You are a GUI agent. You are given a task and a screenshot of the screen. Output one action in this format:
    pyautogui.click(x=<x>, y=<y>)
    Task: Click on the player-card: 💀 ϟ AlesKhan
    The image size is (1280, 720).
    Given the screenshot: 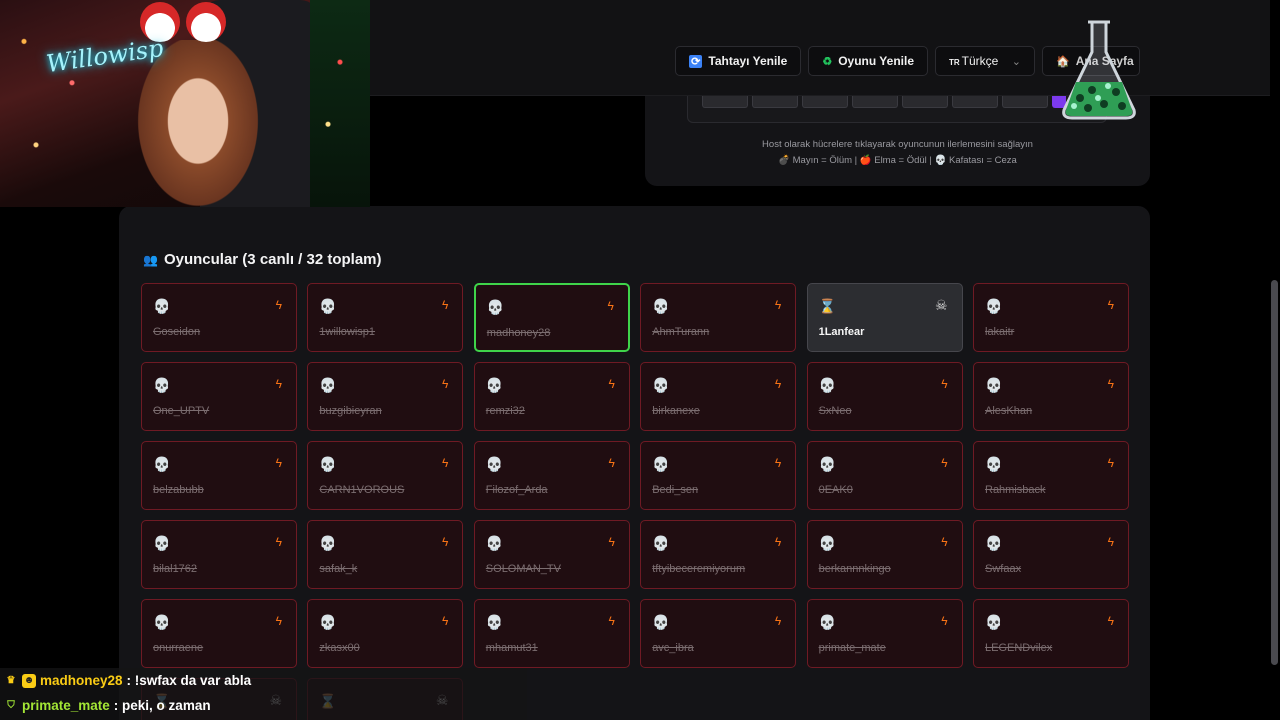 What is the action you would take?
    pyautogui.click(x=1051, y=396)
    